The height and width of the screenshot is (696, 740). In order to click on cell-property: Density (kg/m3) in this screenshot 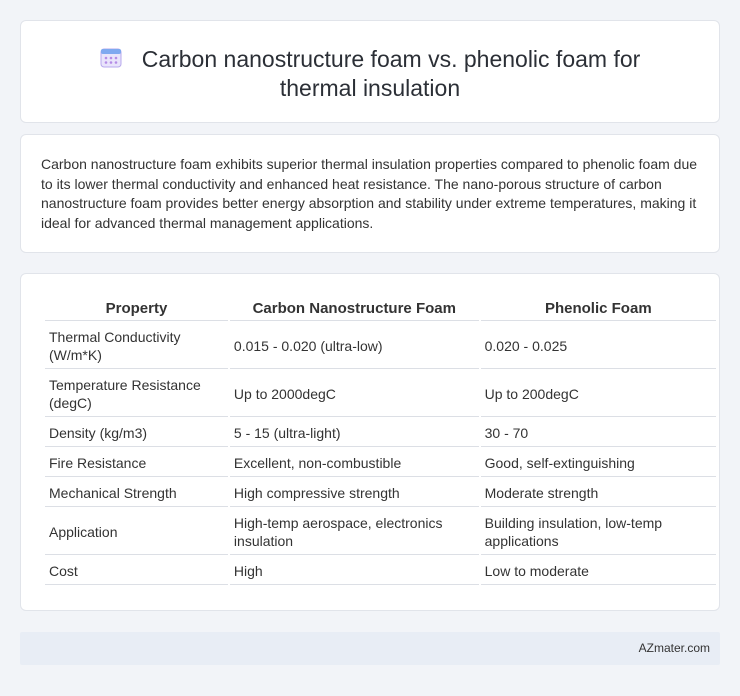, I will do `click(136, 433)`.